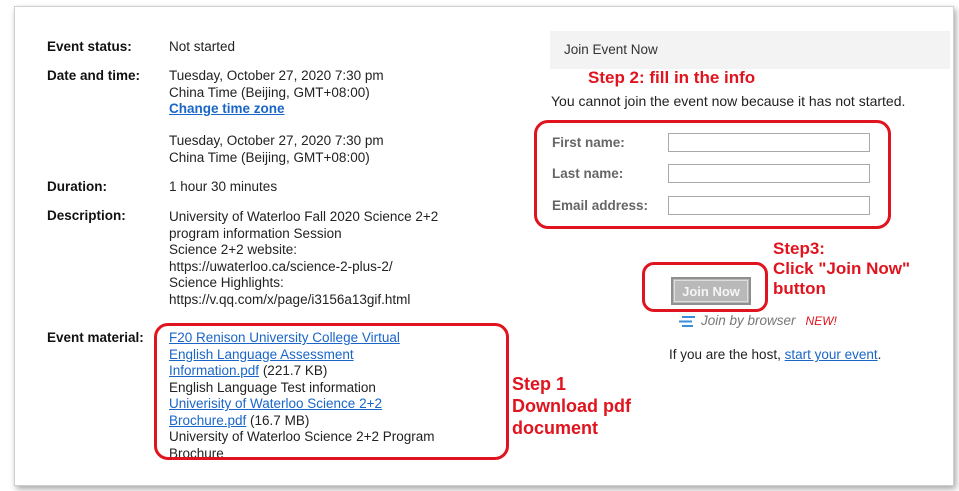 This screenshot has height=491, width=959. Describe the element at coordinates (769, 205) in the screenshot. I see `email-input` at that location.